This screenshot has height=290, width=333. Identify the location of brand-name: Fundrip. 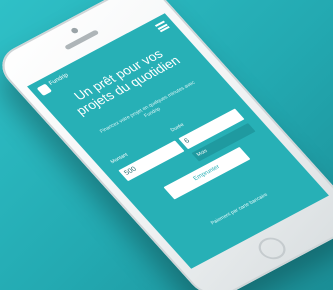
(59, 79).